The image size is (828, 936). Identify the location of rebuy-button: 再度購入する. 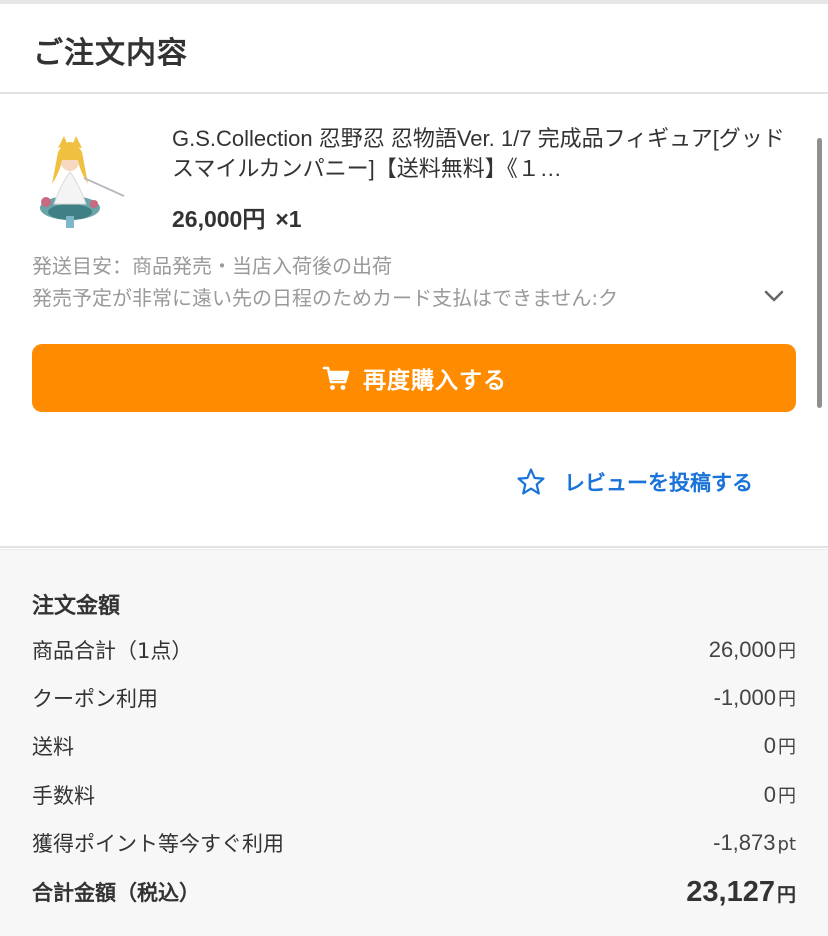
(414, 378).